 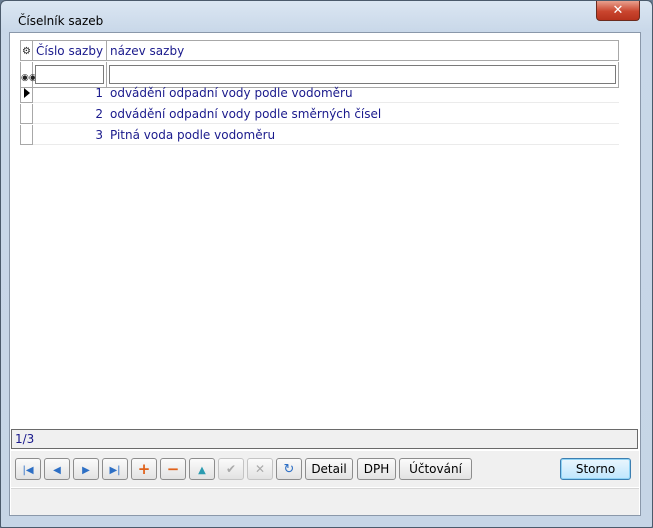 I want to click on table-row: 3 Pitná voda podle vodoměru, so click(x=319, y=135).